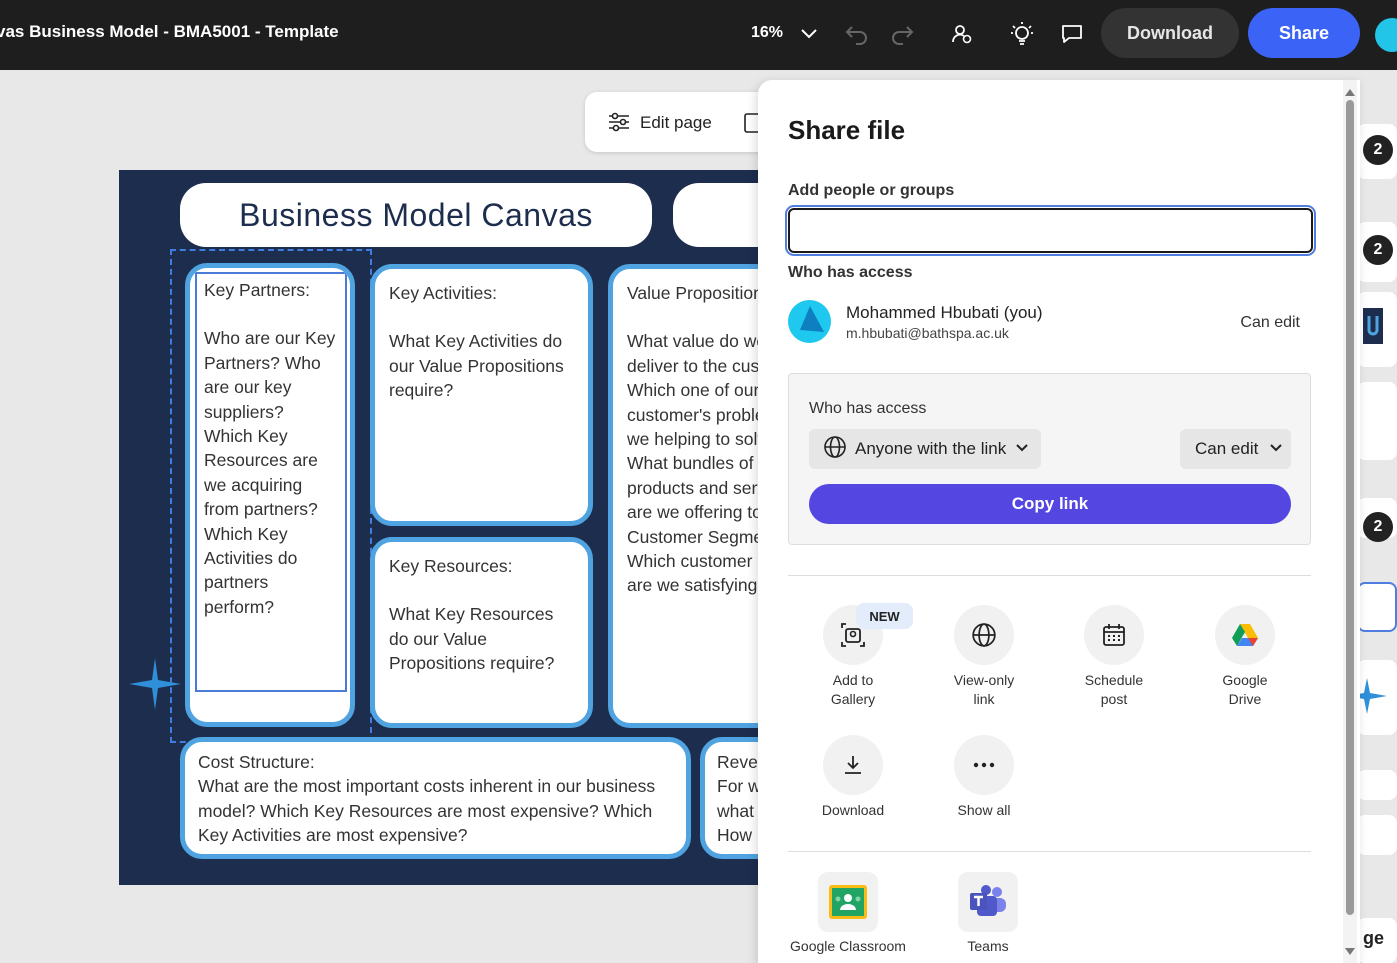  Describe the element at coordinates (767, 33) in the screenshot. I see `zoom-level: 16%` at that location.